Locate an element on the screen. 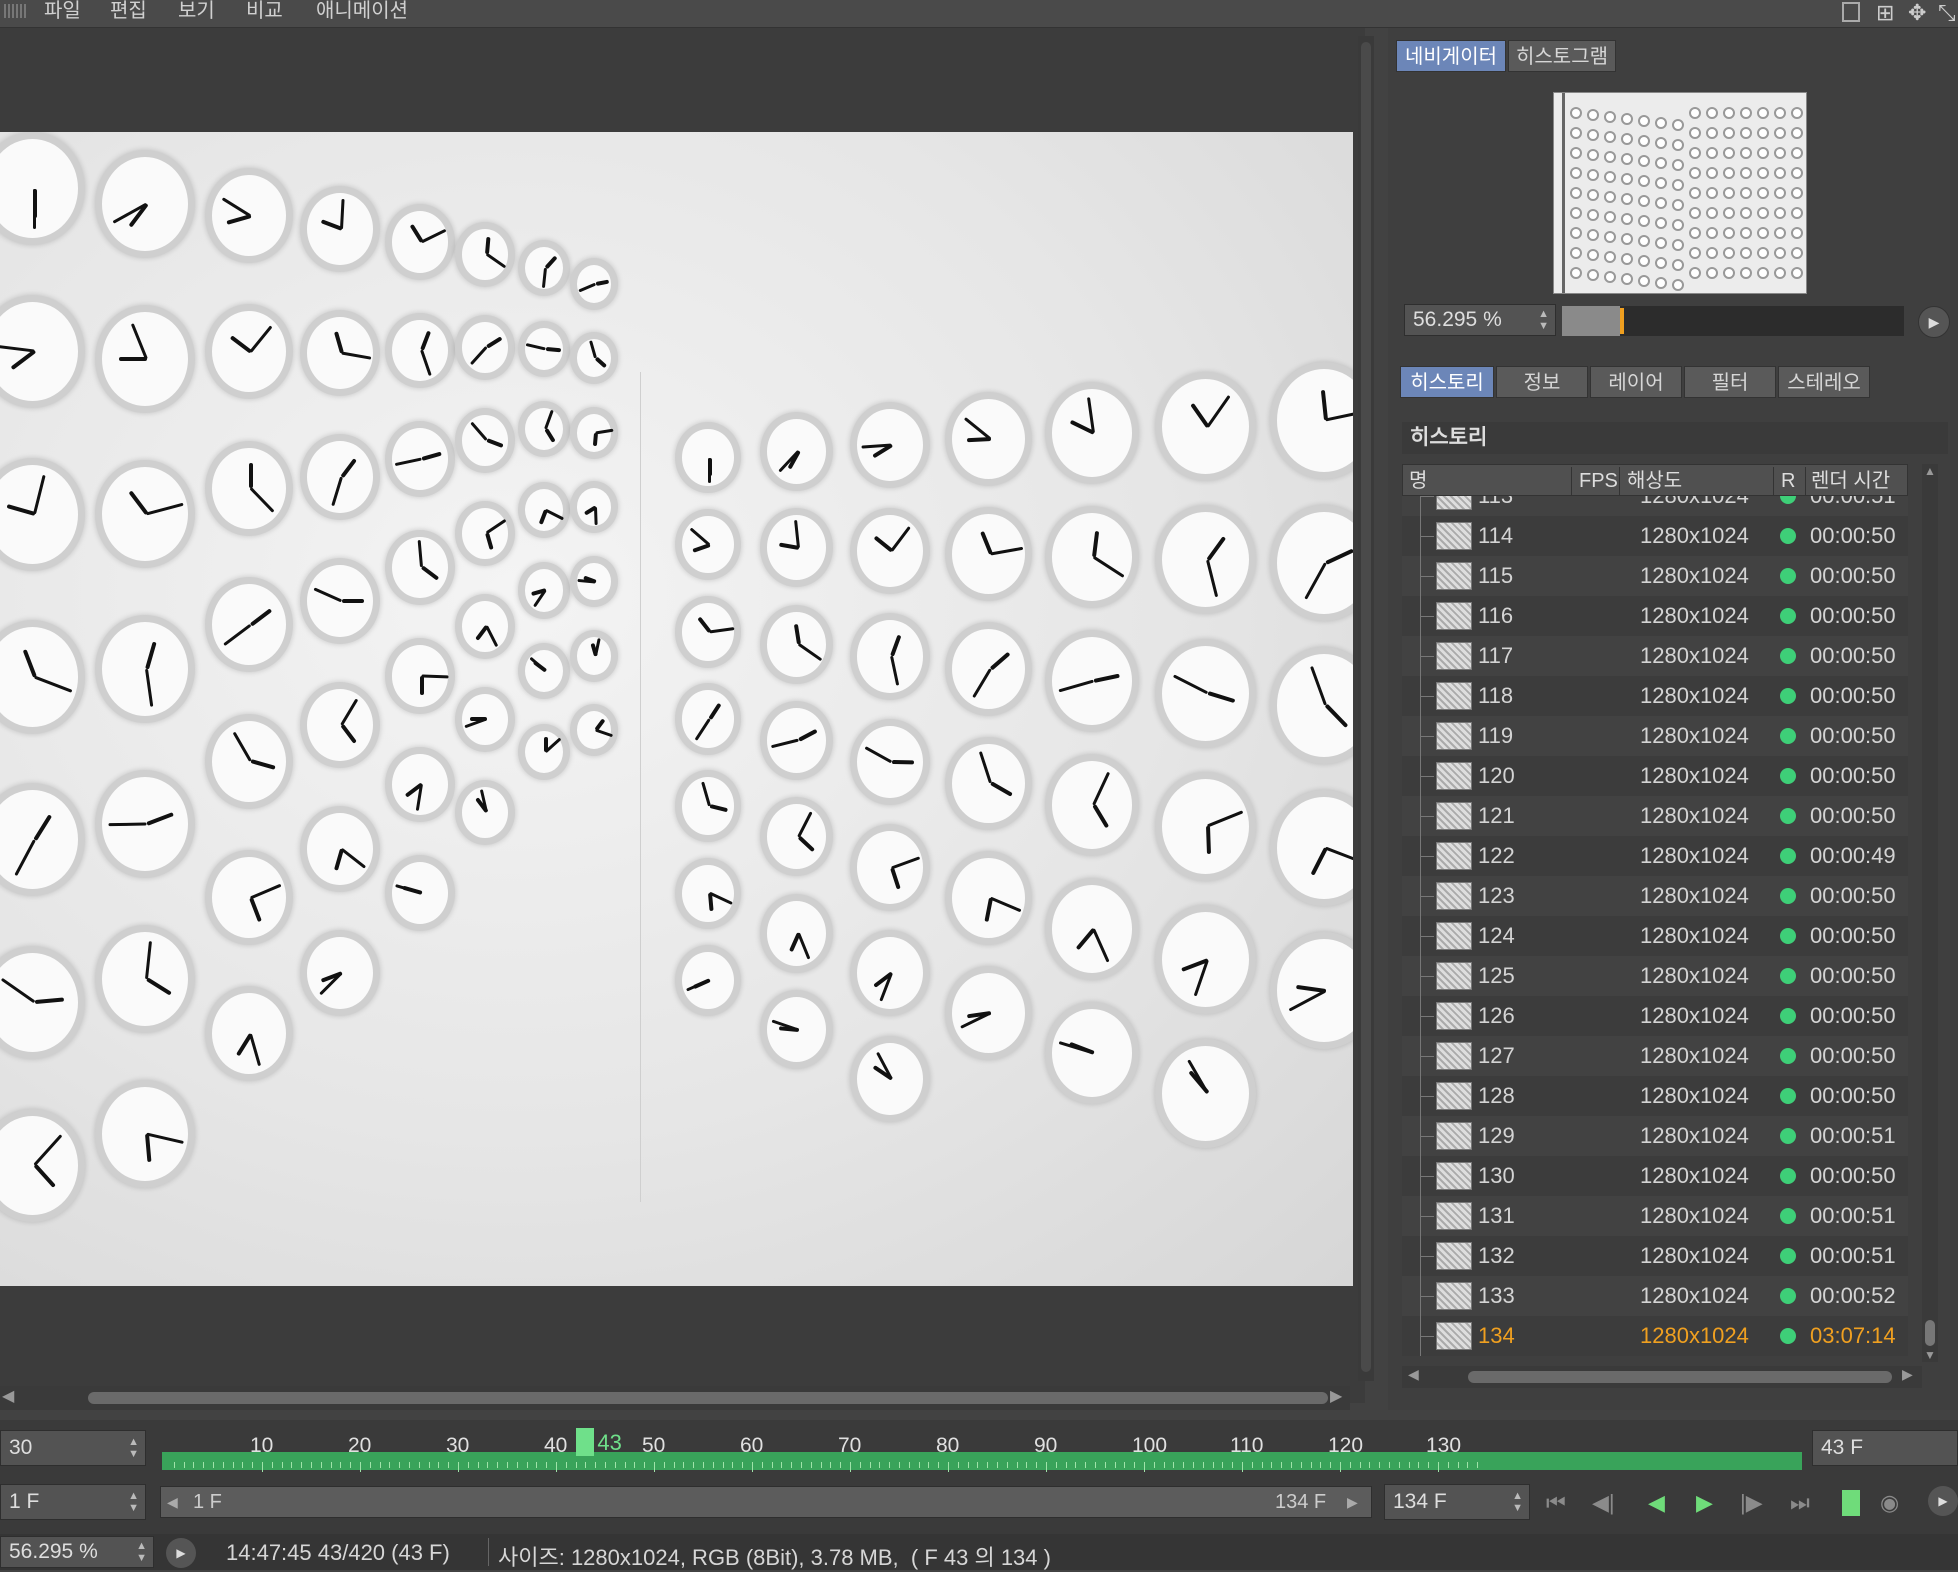 The image size is (1958, 1572). go-to-end-icon: ⏭ is located at coordinates (1800, 1503).